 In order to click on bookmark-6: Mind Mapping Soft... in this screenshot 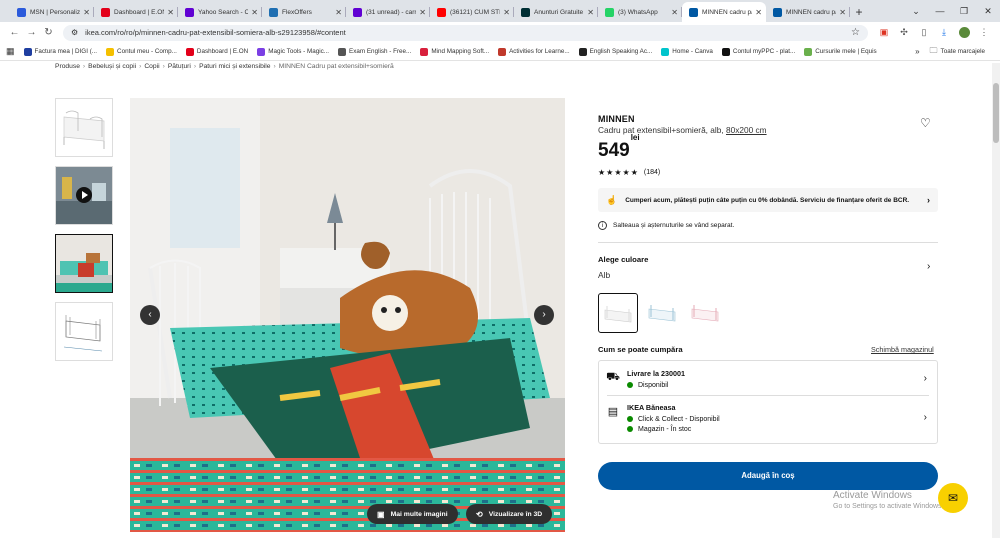, I will do `click(454, 51)`.